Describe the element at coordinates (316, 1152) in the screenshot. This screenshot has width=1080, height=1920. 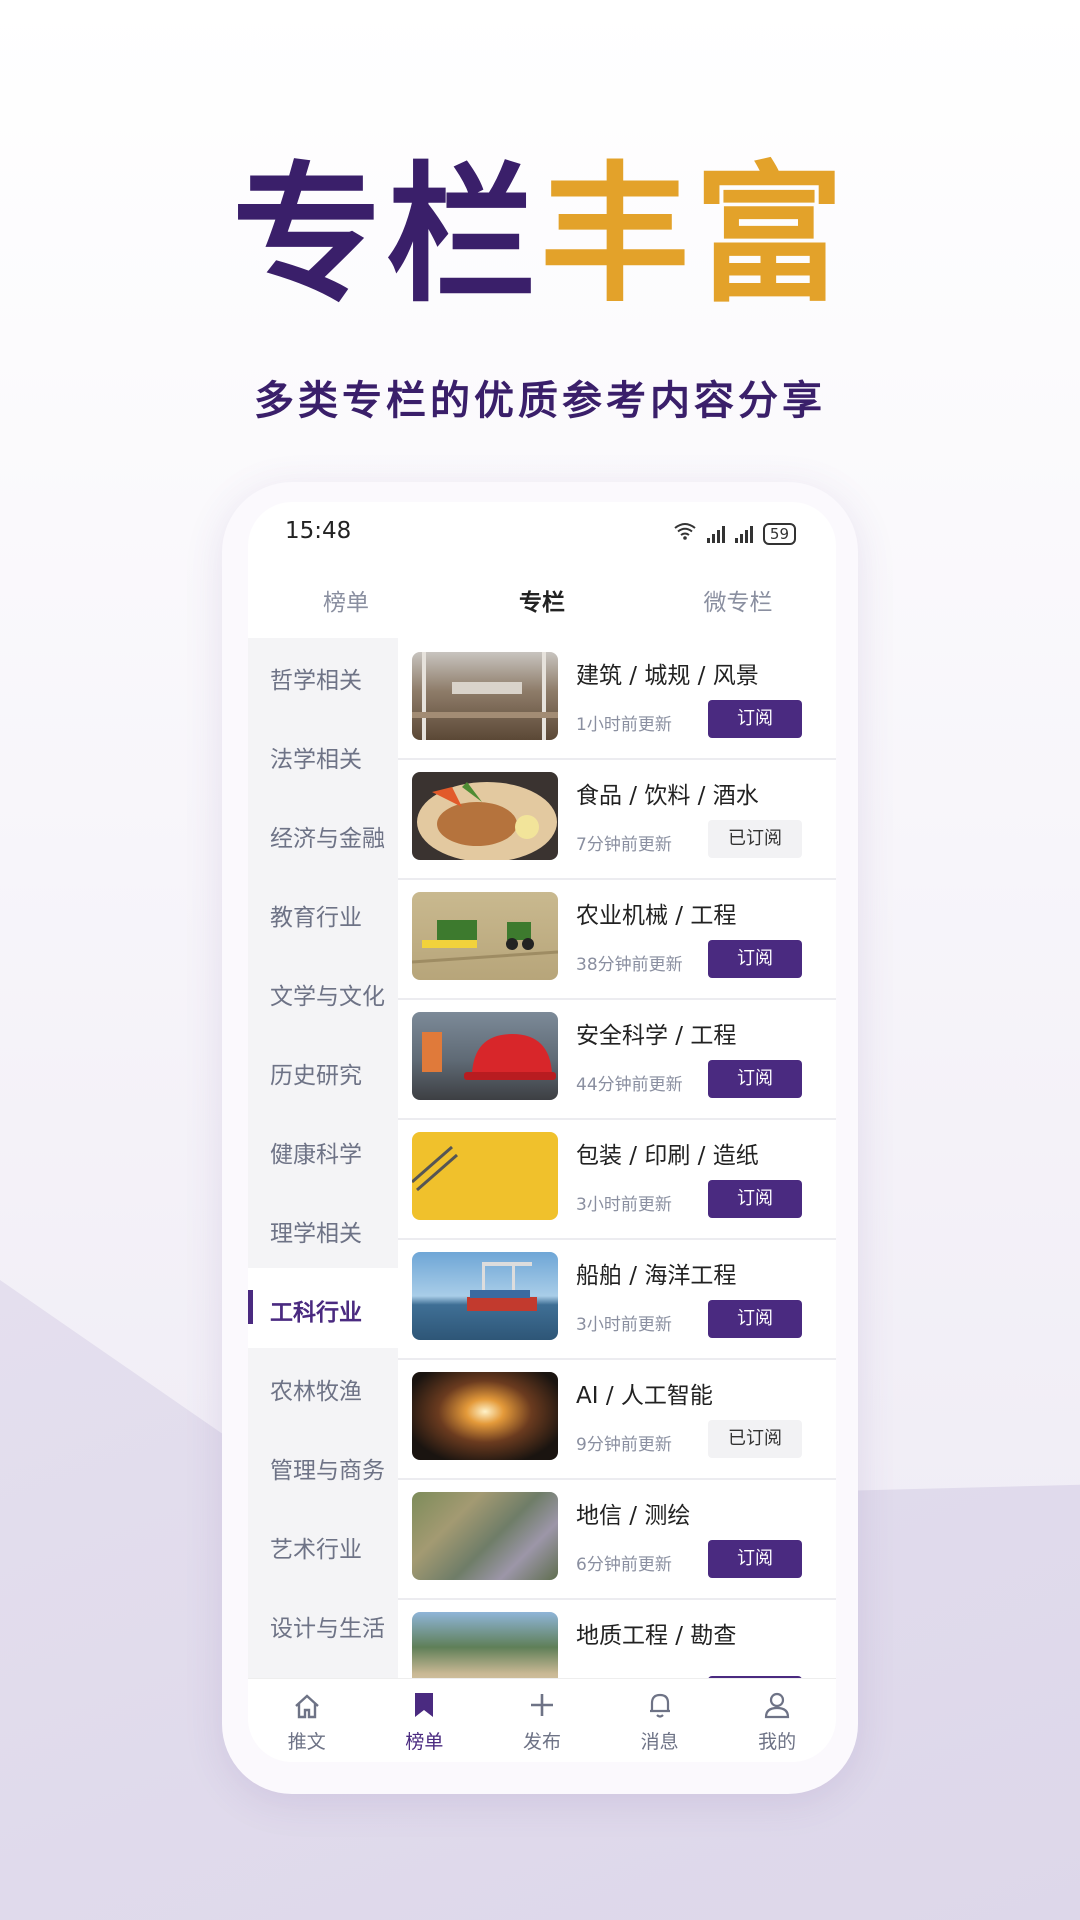
I see `category-item: 健康科学` at that location.